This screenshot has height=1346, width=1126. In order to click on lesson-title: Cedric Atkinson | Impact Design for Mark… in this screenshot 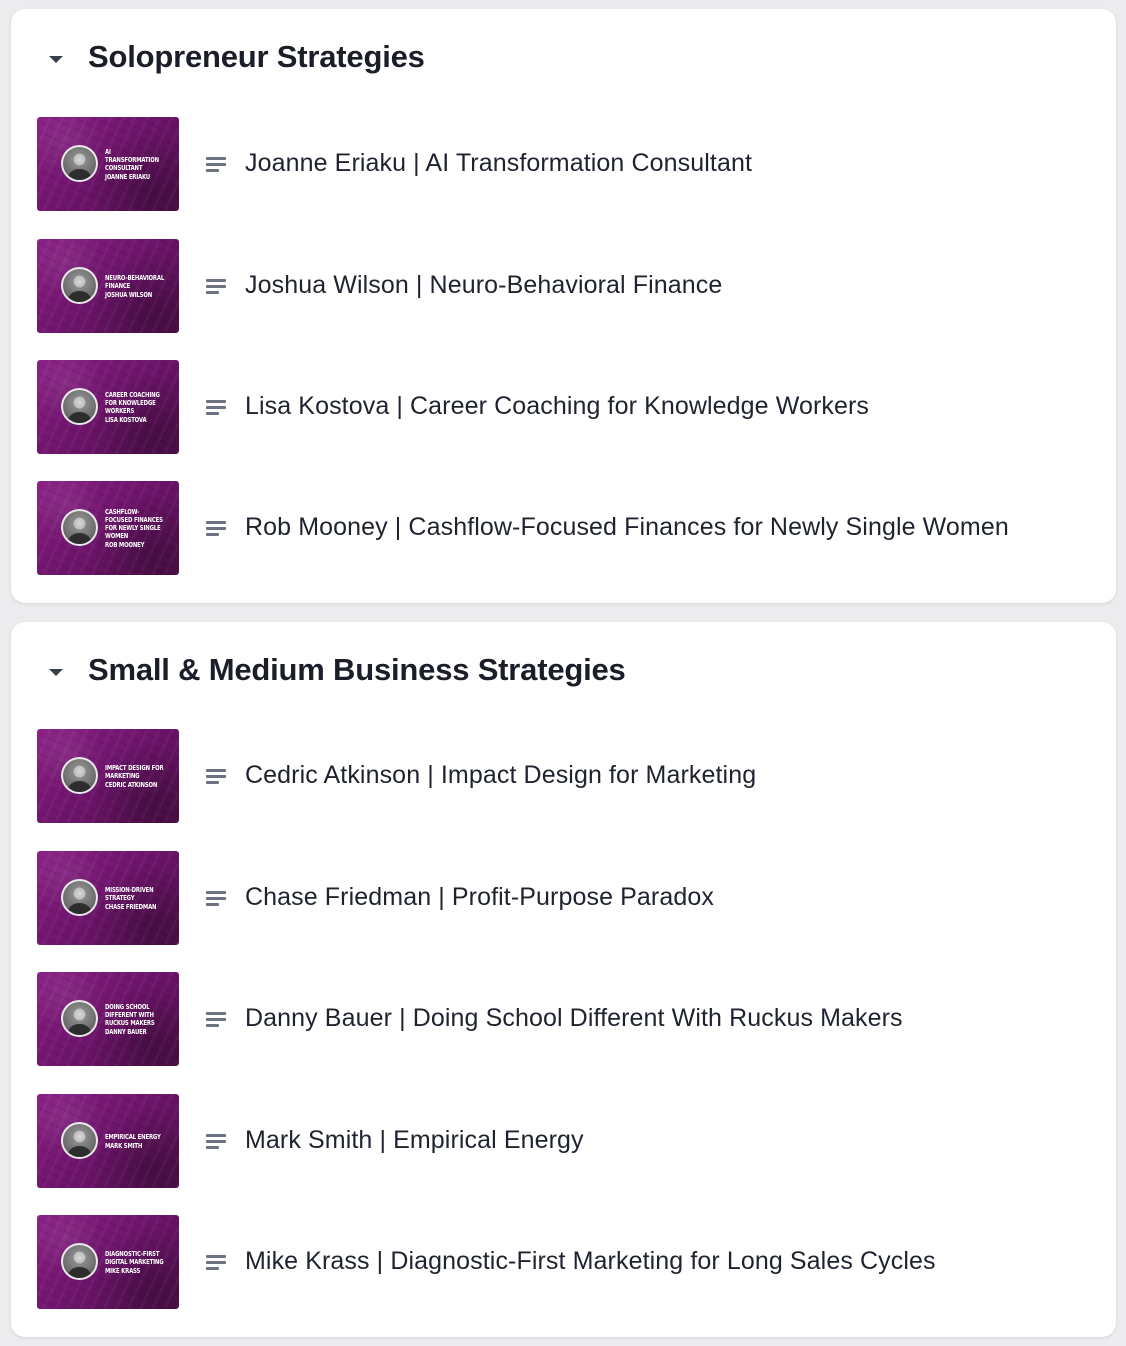, I will do `click(500, 775)`.